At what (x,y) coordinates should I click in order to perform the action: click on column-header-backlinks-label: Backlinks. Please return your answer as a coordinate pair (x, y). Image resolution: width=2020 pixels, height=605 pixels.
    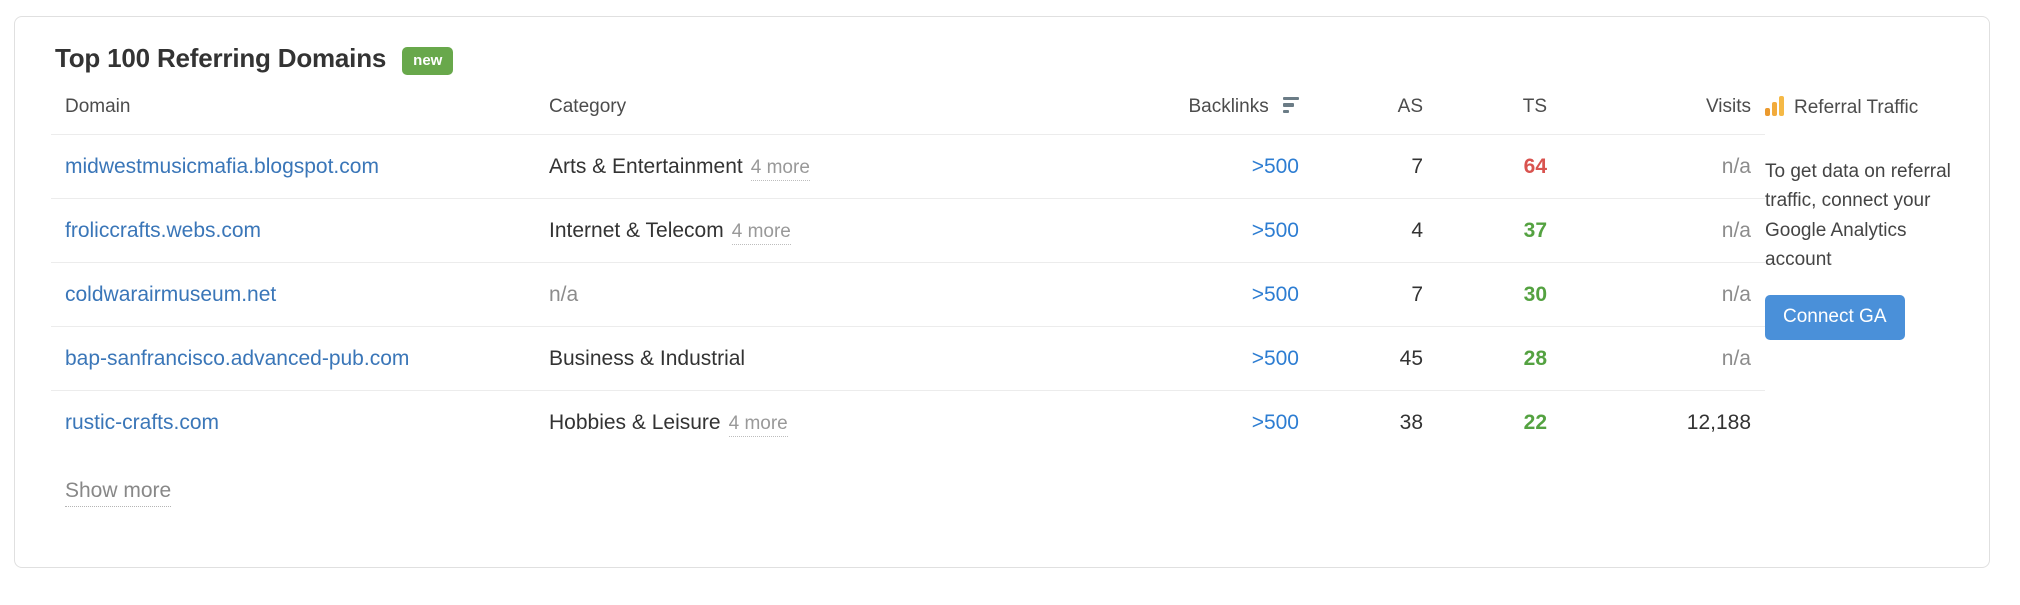
    Looking at the image, I should click on (1228, 106).